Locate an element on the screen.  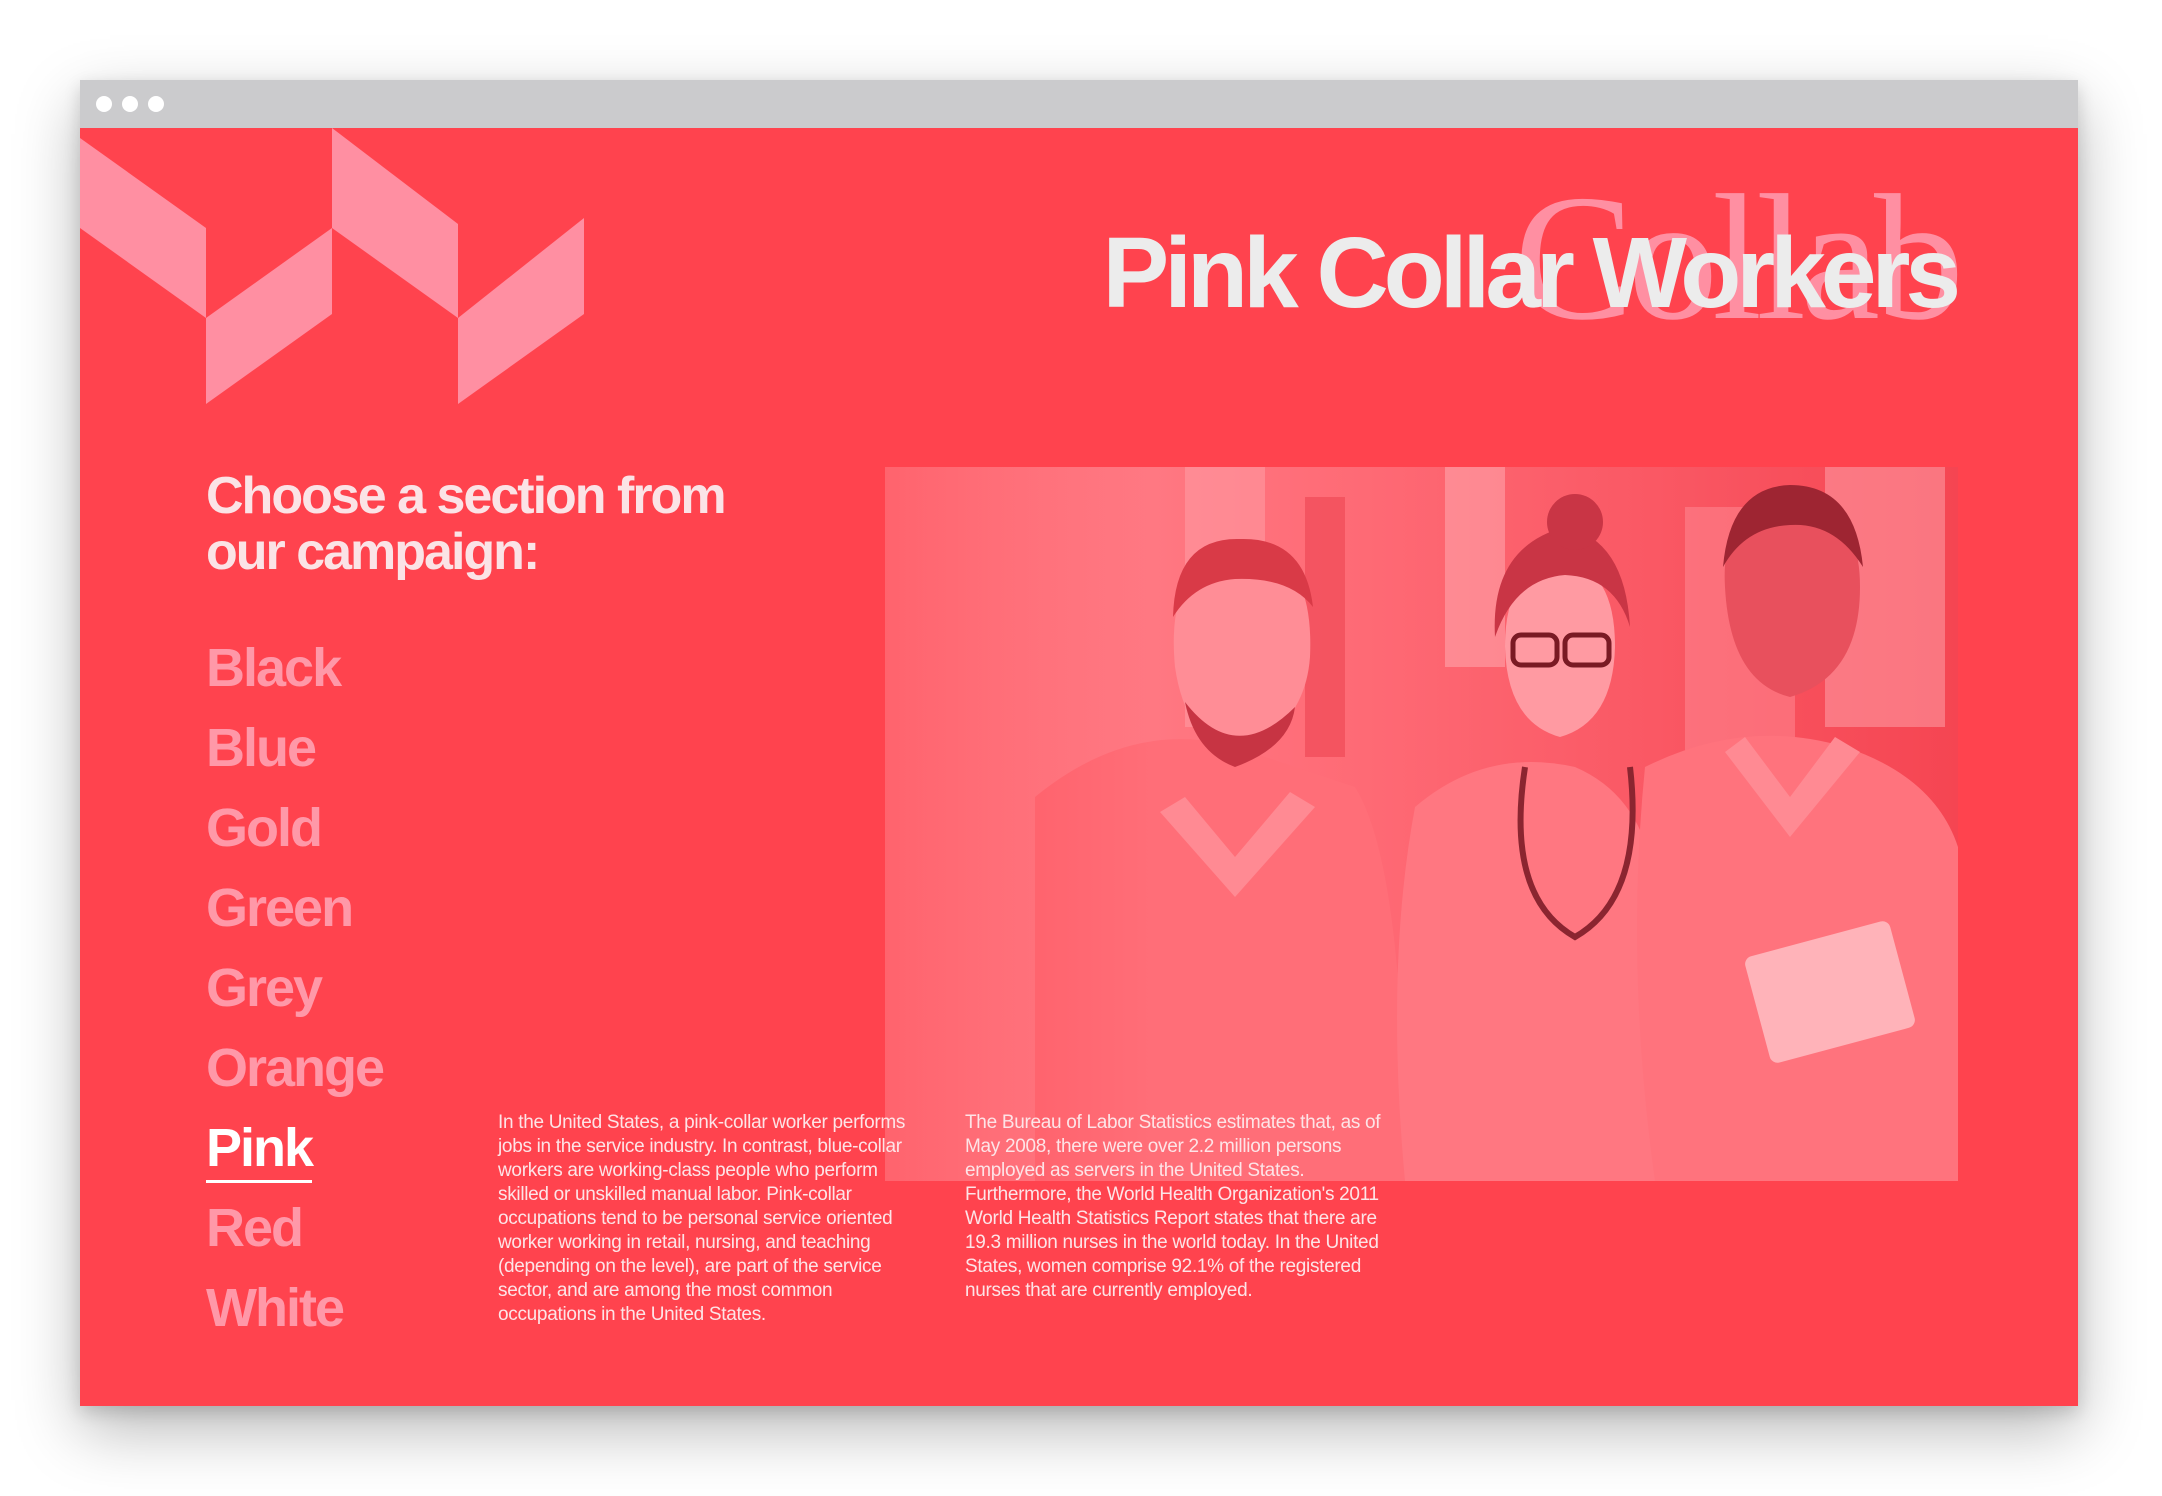
nav-item-pink: Pink is located at coordinates (294, 1148).